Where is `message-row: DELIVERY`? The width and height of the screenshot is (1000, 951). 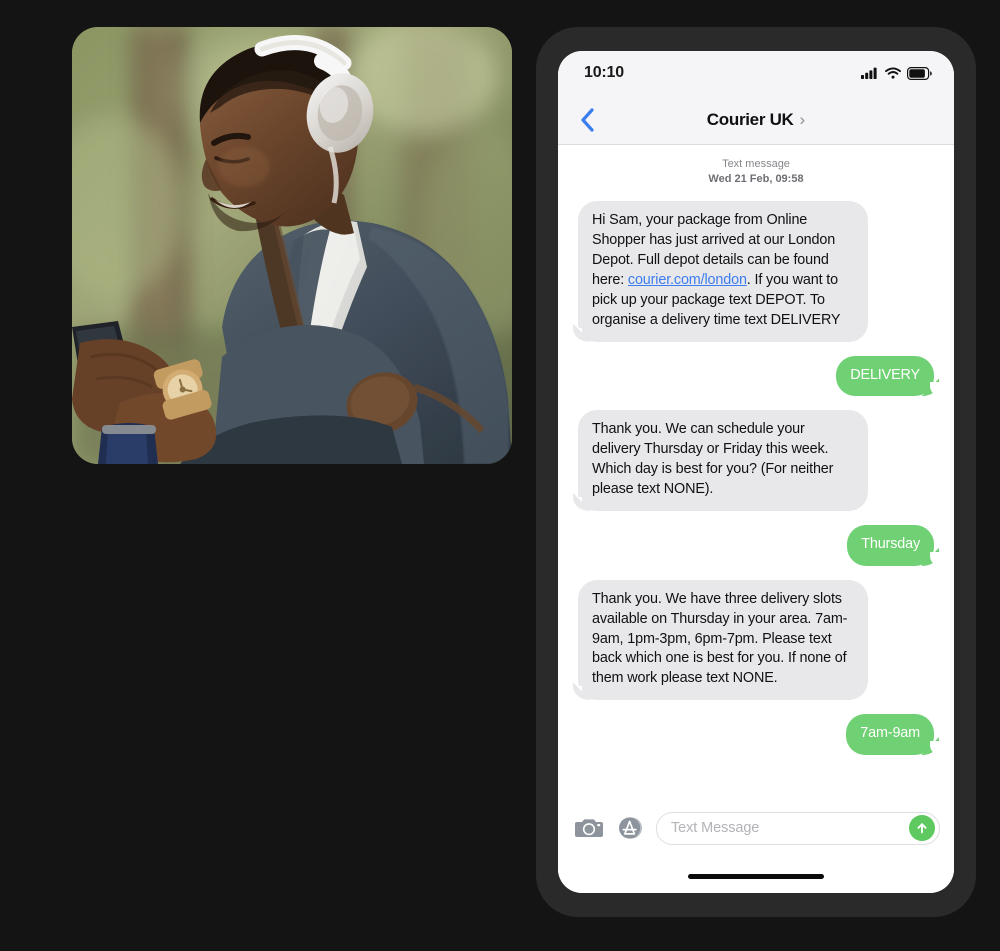 message-row: DELIVERY is located at coordinates (757, 376).